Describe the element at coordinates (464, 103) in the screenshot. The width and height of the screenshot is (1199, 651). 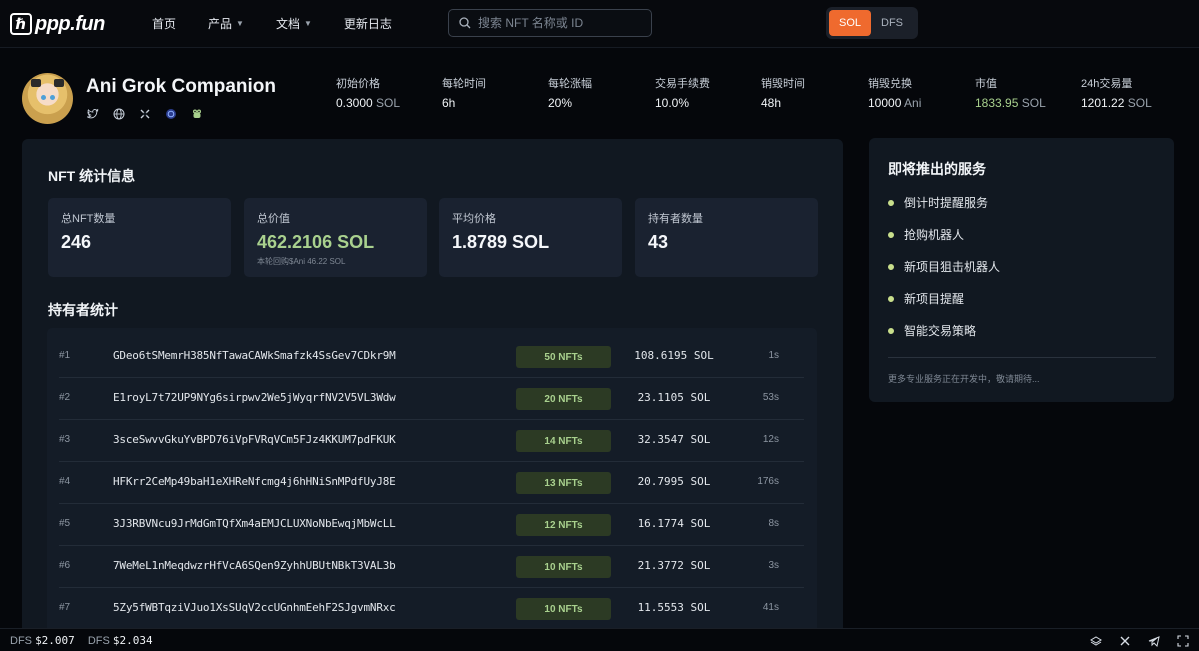
I see `stat-value: 6h` at that location.